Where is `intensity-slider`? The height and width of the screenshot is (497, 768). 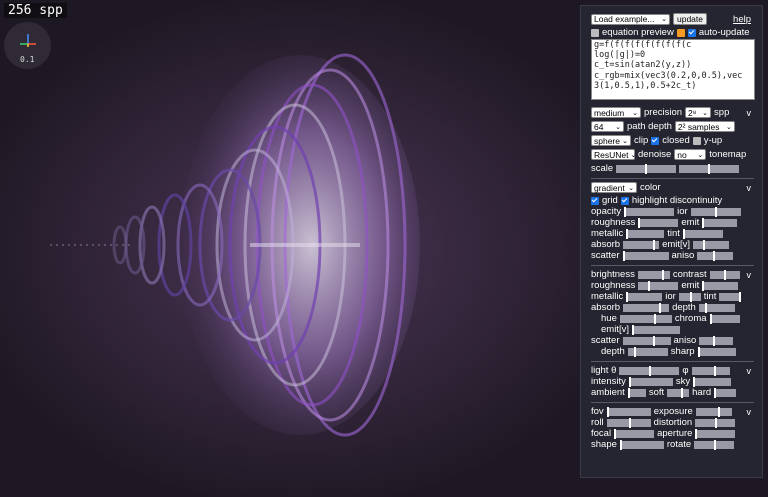
intensity-slider is located at coordinates (650, 381).